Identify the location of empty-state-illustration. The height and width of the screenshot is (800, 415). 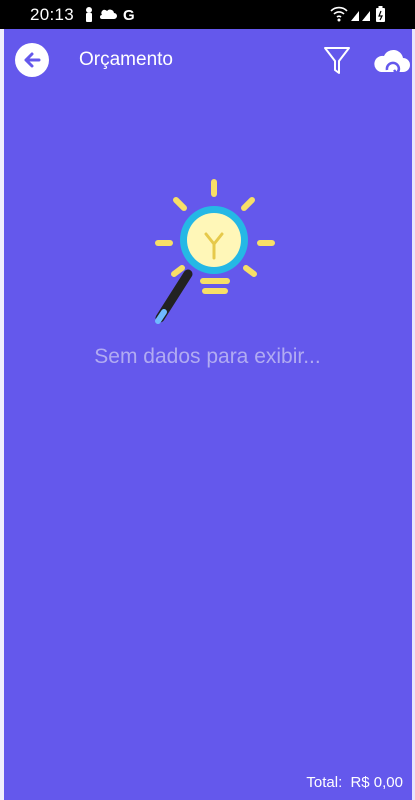
(213, 251).